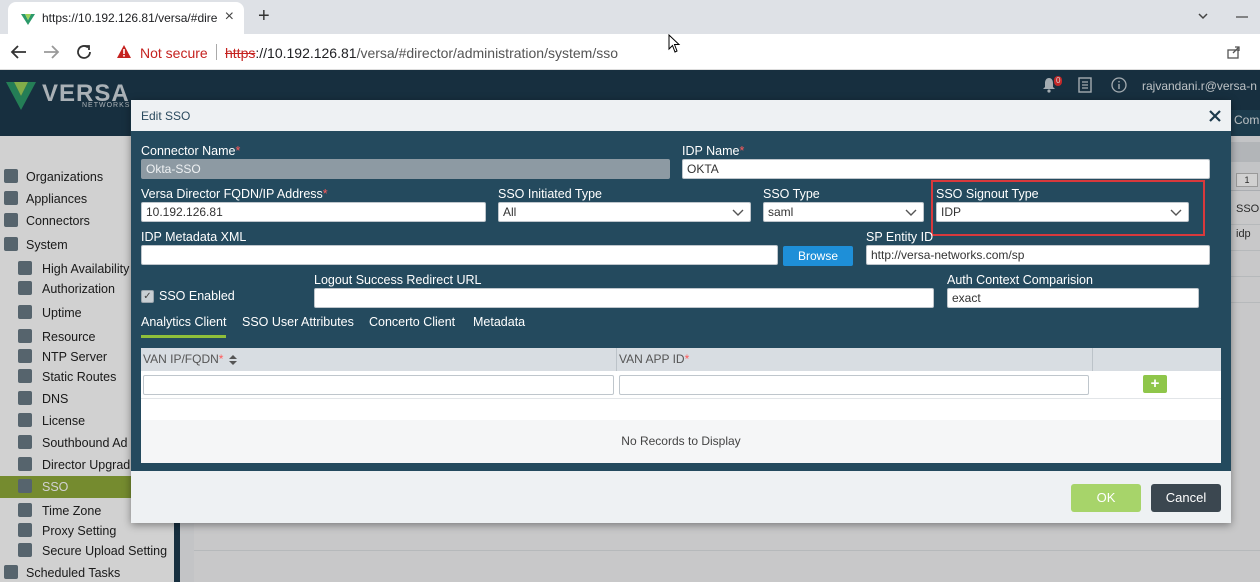 This screenshot has width=1260, height=582. Describe the element at coordinates (1155, 384) in the screenshot. I see `add-row-button: +` at that location.